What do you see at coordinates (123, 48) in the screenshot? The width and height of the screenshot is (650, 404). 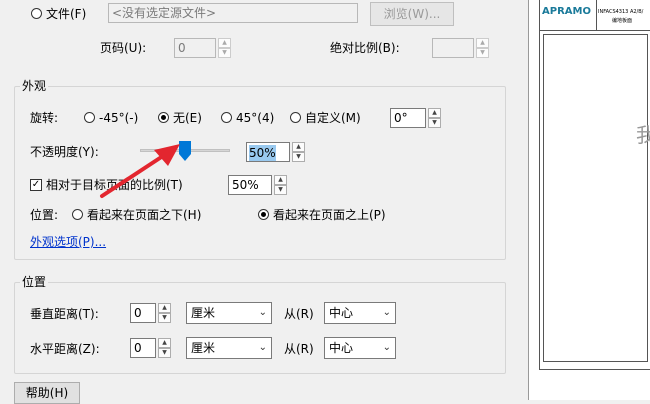 I see `page-label: 页码(U):` at bounding box center [123, 48].